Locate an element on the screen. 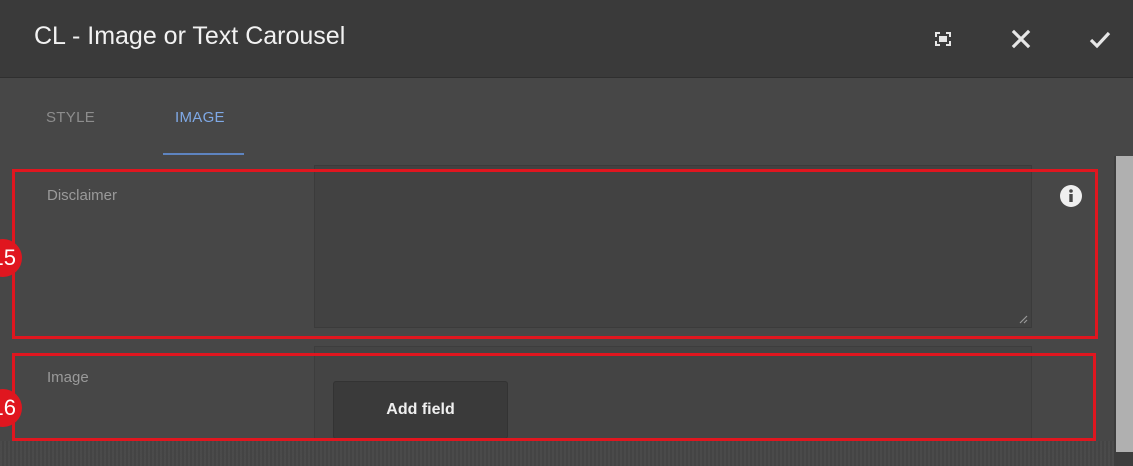 Image resolution: width=1133 pixels, height=466 pixels. scrollbar-thumb is located at coordinates (1124, 304).